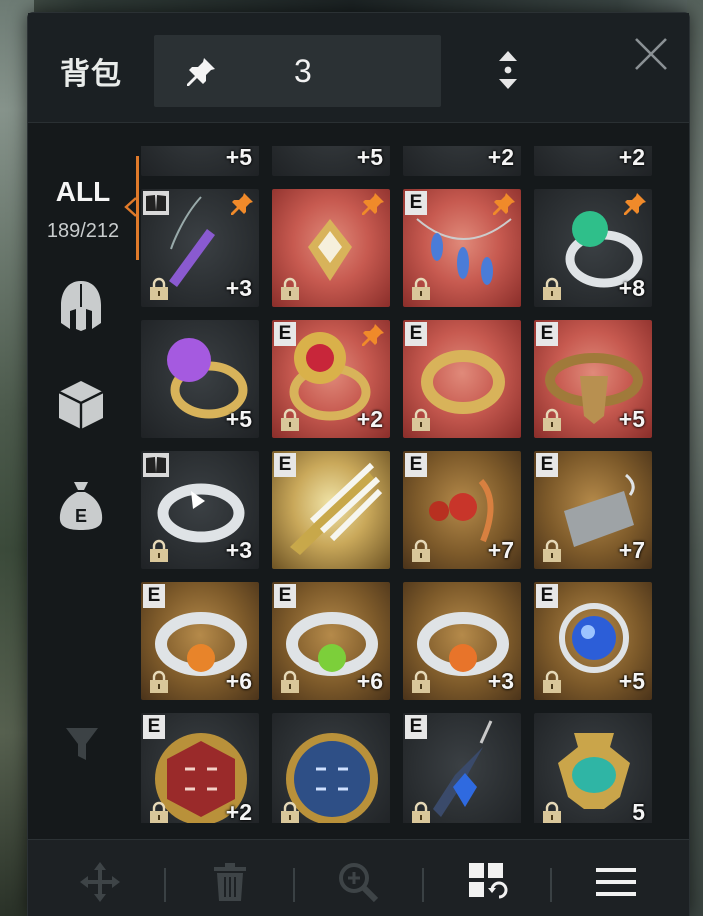 The height and width of the screenshot is (916, 703). I want to click on money-bag-icon: E, so click(81, 505).